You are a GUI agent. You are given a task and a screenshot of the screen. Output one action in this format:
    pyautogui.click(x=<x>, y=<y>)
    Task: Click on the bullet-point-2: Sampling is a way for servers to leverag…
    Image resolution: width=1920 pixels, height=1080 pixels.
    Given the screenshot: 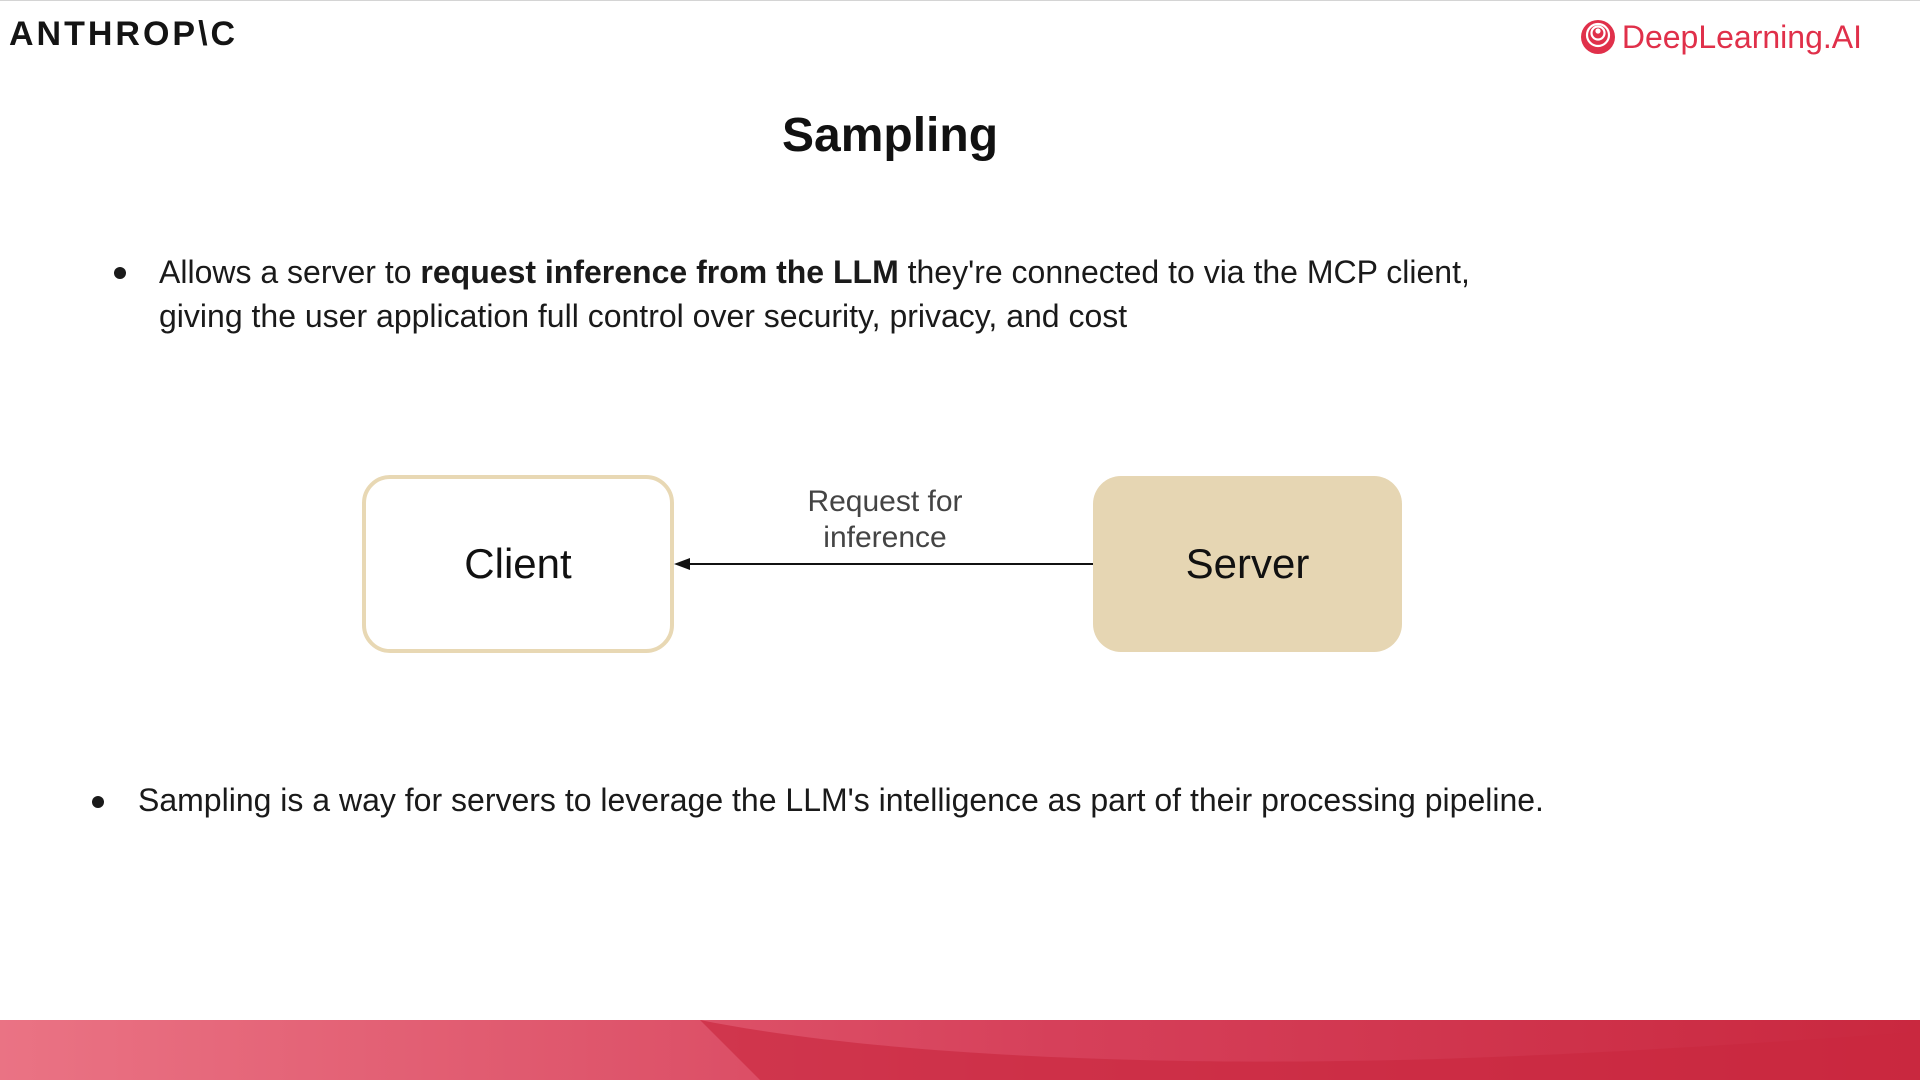 What is the action you would take?
    pyautogui.click(x=940, y=800)
    